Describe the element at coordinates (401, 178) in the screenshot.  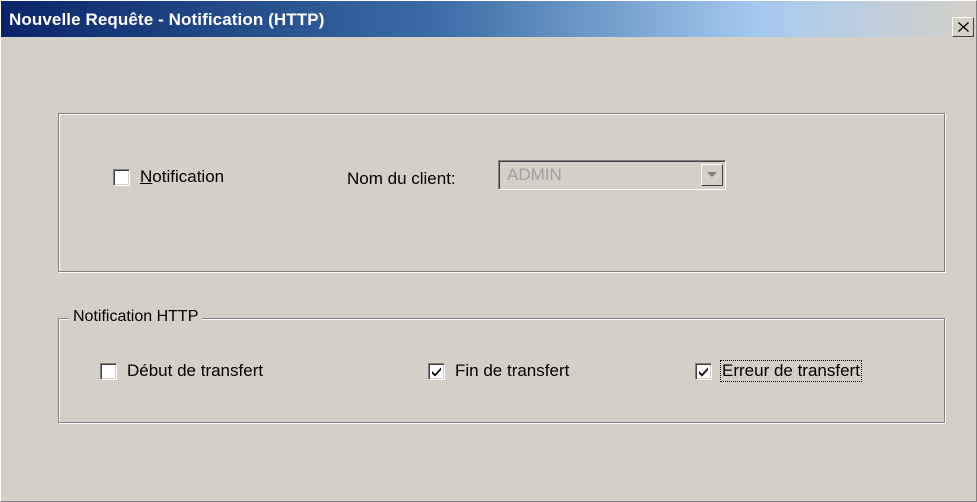
I see `client-name-label: Nom du client:` at that location.